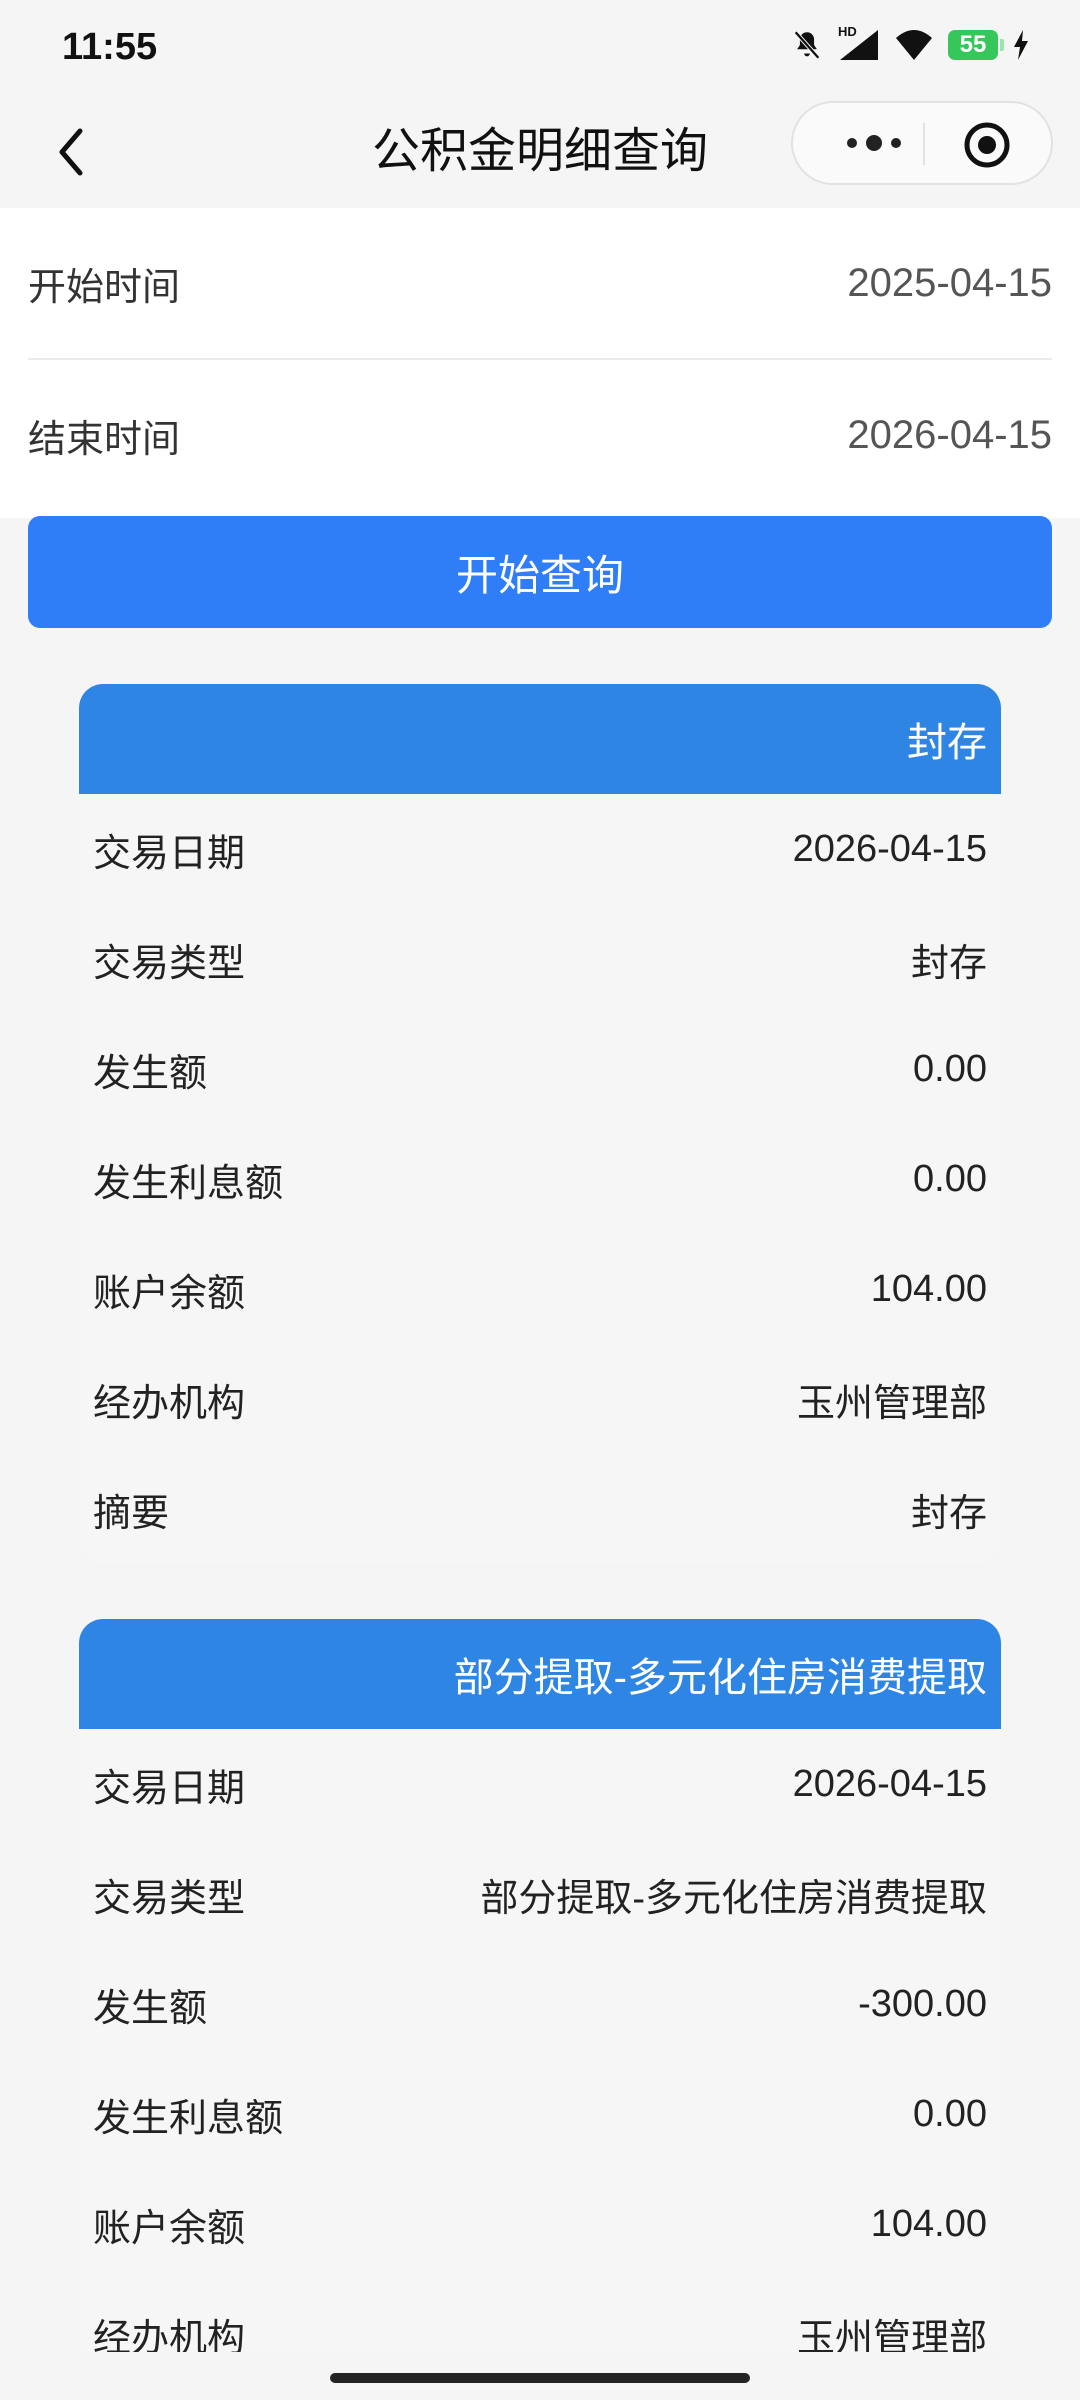 The width and height of the screenshot is (1080, 2400). I want to click on mini-program-capsule, so click(922, 143).